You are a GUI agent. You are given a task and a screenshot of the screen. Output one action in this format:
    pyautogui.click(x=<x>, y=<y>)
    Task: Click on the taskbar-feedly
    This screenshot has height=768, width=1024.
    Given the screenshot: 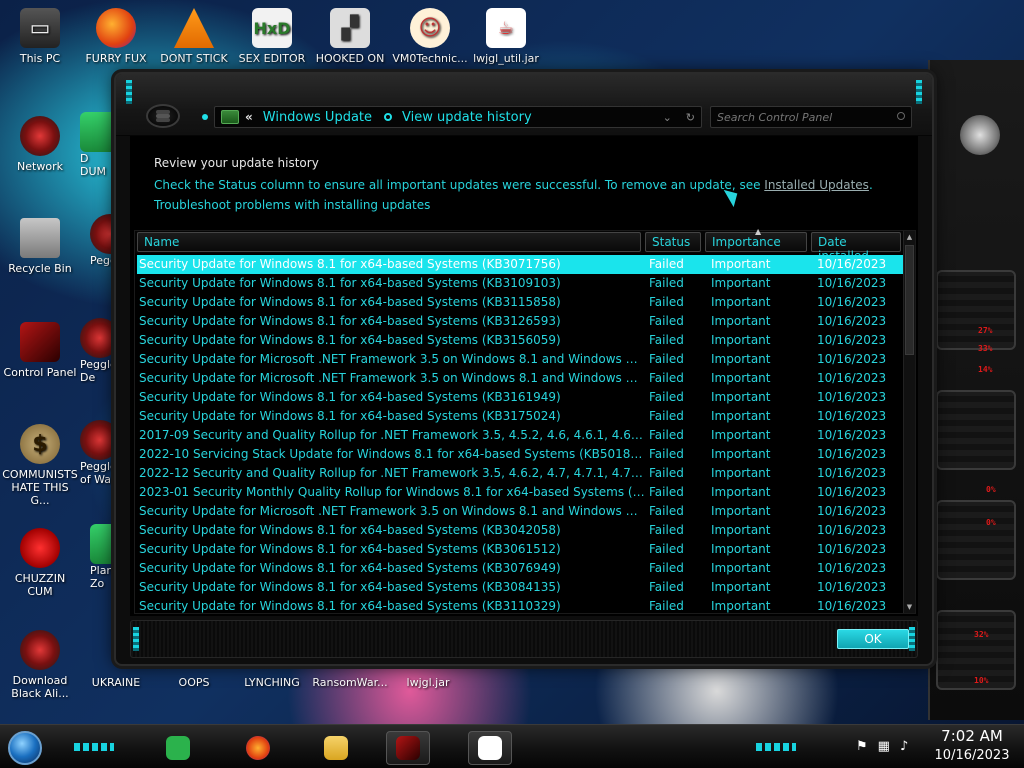 What is the action you would take?
    pyautogui.click(x=178, y=748)
    